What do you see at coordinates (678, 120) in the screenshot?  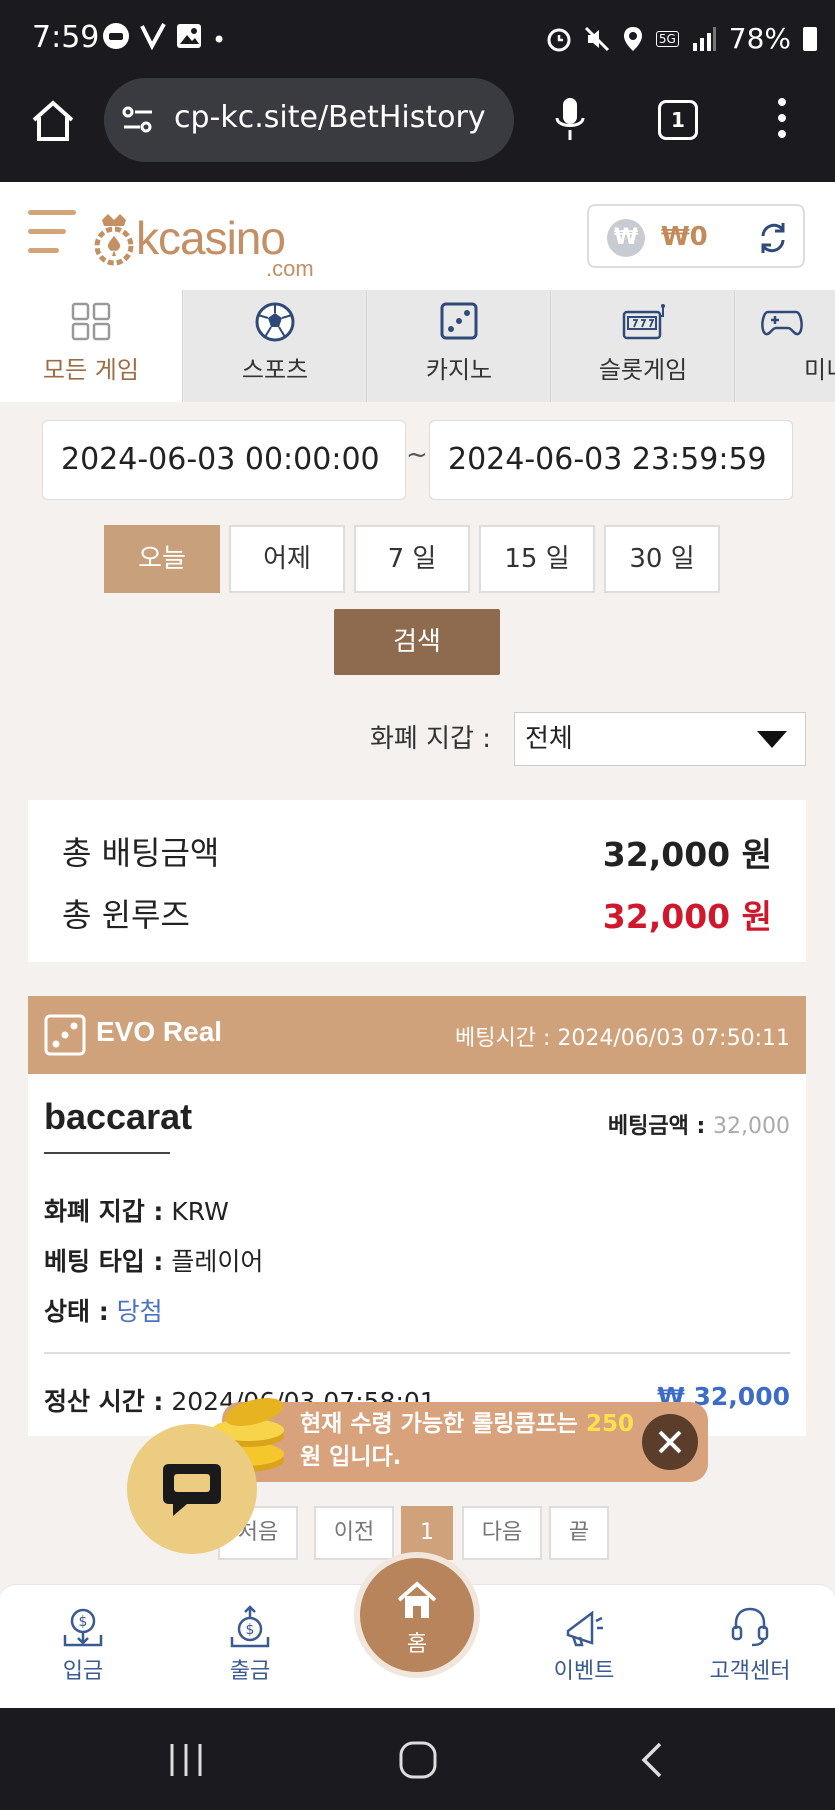 I see `tab-switcher-button: 1` at bounding box center [678, 120].